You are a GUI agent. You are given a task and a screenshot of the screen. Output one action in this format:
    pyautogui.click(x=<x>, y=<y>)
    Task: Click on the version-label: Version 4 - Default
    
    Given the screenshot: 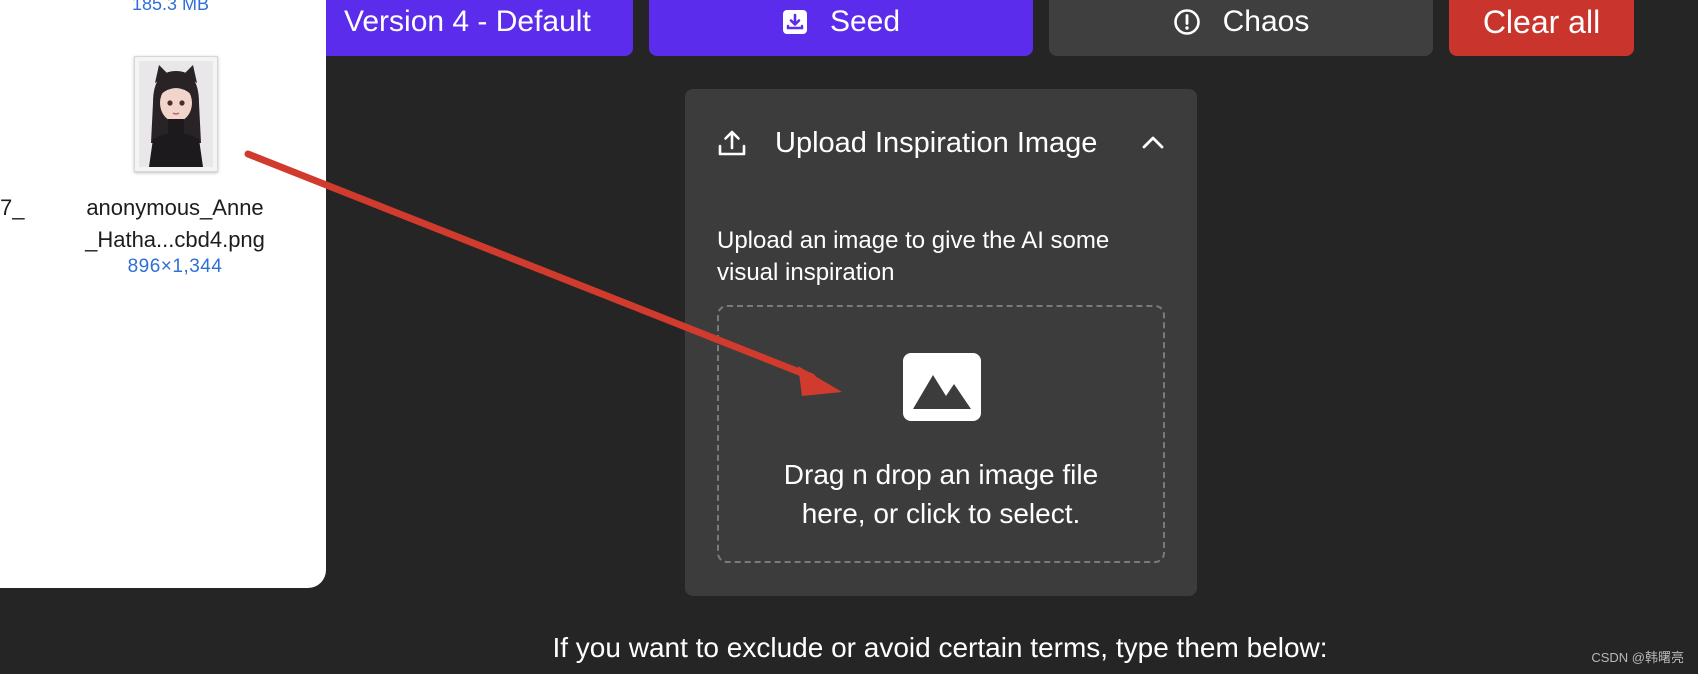 What is the action you would take?
    pyautogui.click(x=467, y=21)
    